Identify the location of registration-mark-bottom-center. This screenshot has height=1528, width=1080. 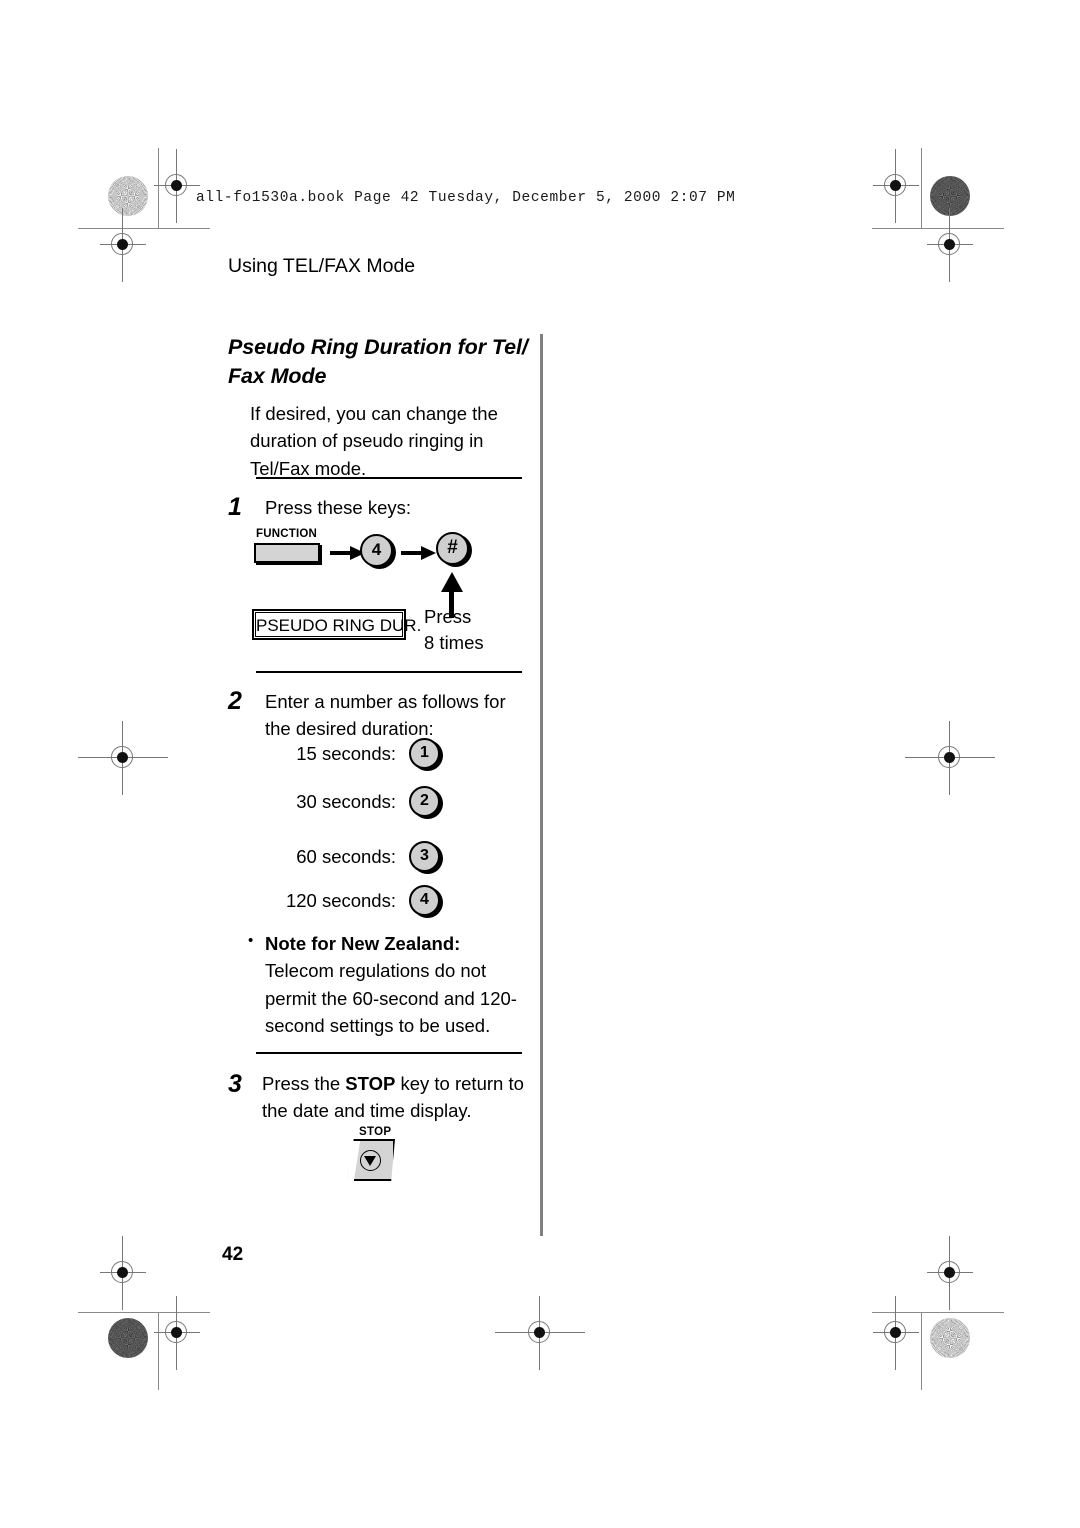
(540, 1333).